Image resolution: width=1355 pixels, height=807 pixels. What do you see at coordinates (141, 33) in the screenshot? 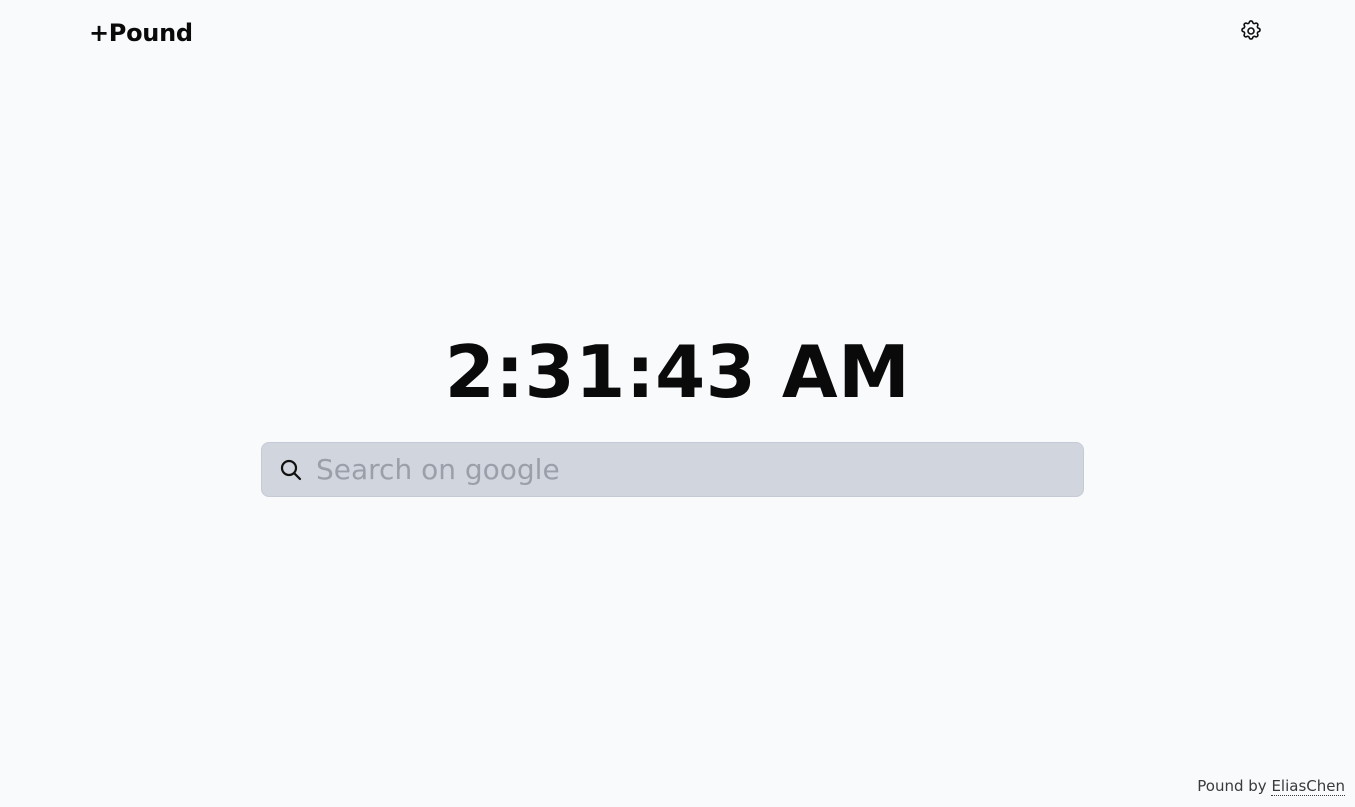
I see `brand-logo: +Pound` at bounding box center [141, 33].